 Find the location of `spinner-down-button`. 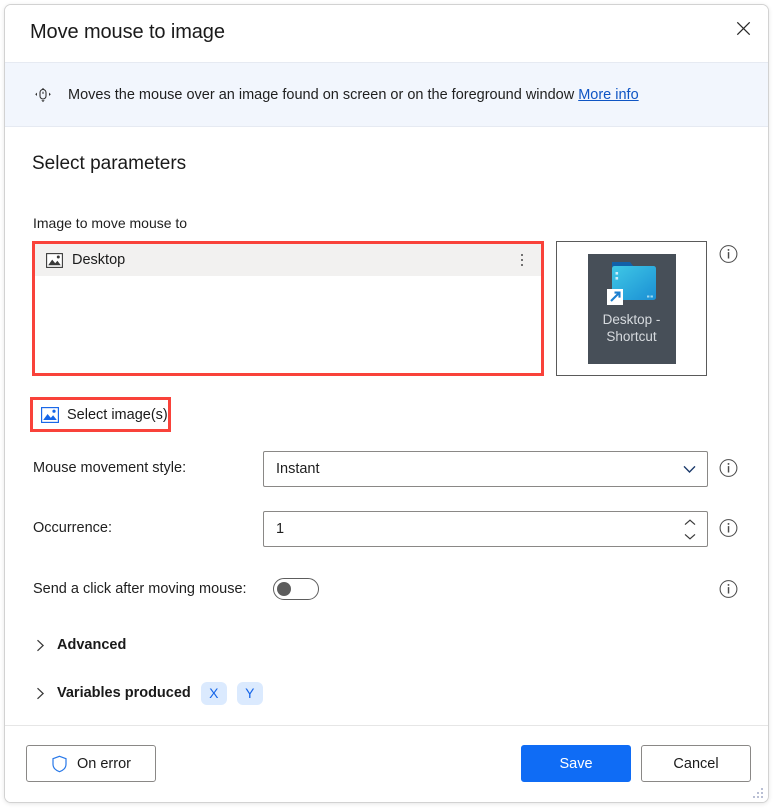

spinner-down-button is located at coordinates (690, 536).